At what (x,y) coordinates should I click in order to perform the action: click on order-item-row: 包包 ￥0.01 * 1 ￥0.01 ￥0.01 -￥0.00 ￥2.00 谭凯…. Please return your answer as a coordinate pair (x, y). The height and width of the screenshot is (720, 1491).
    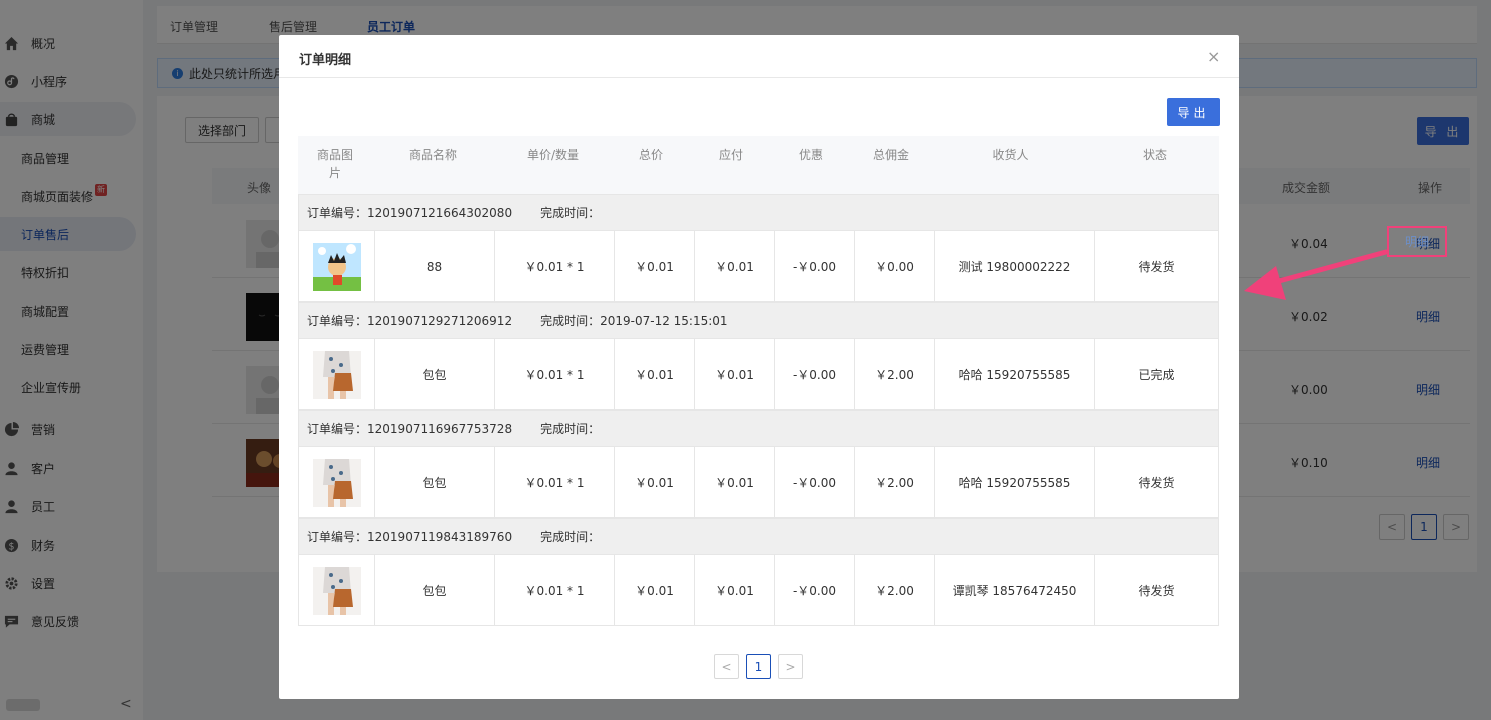
    Looking at the image, I should click on (758, 590).